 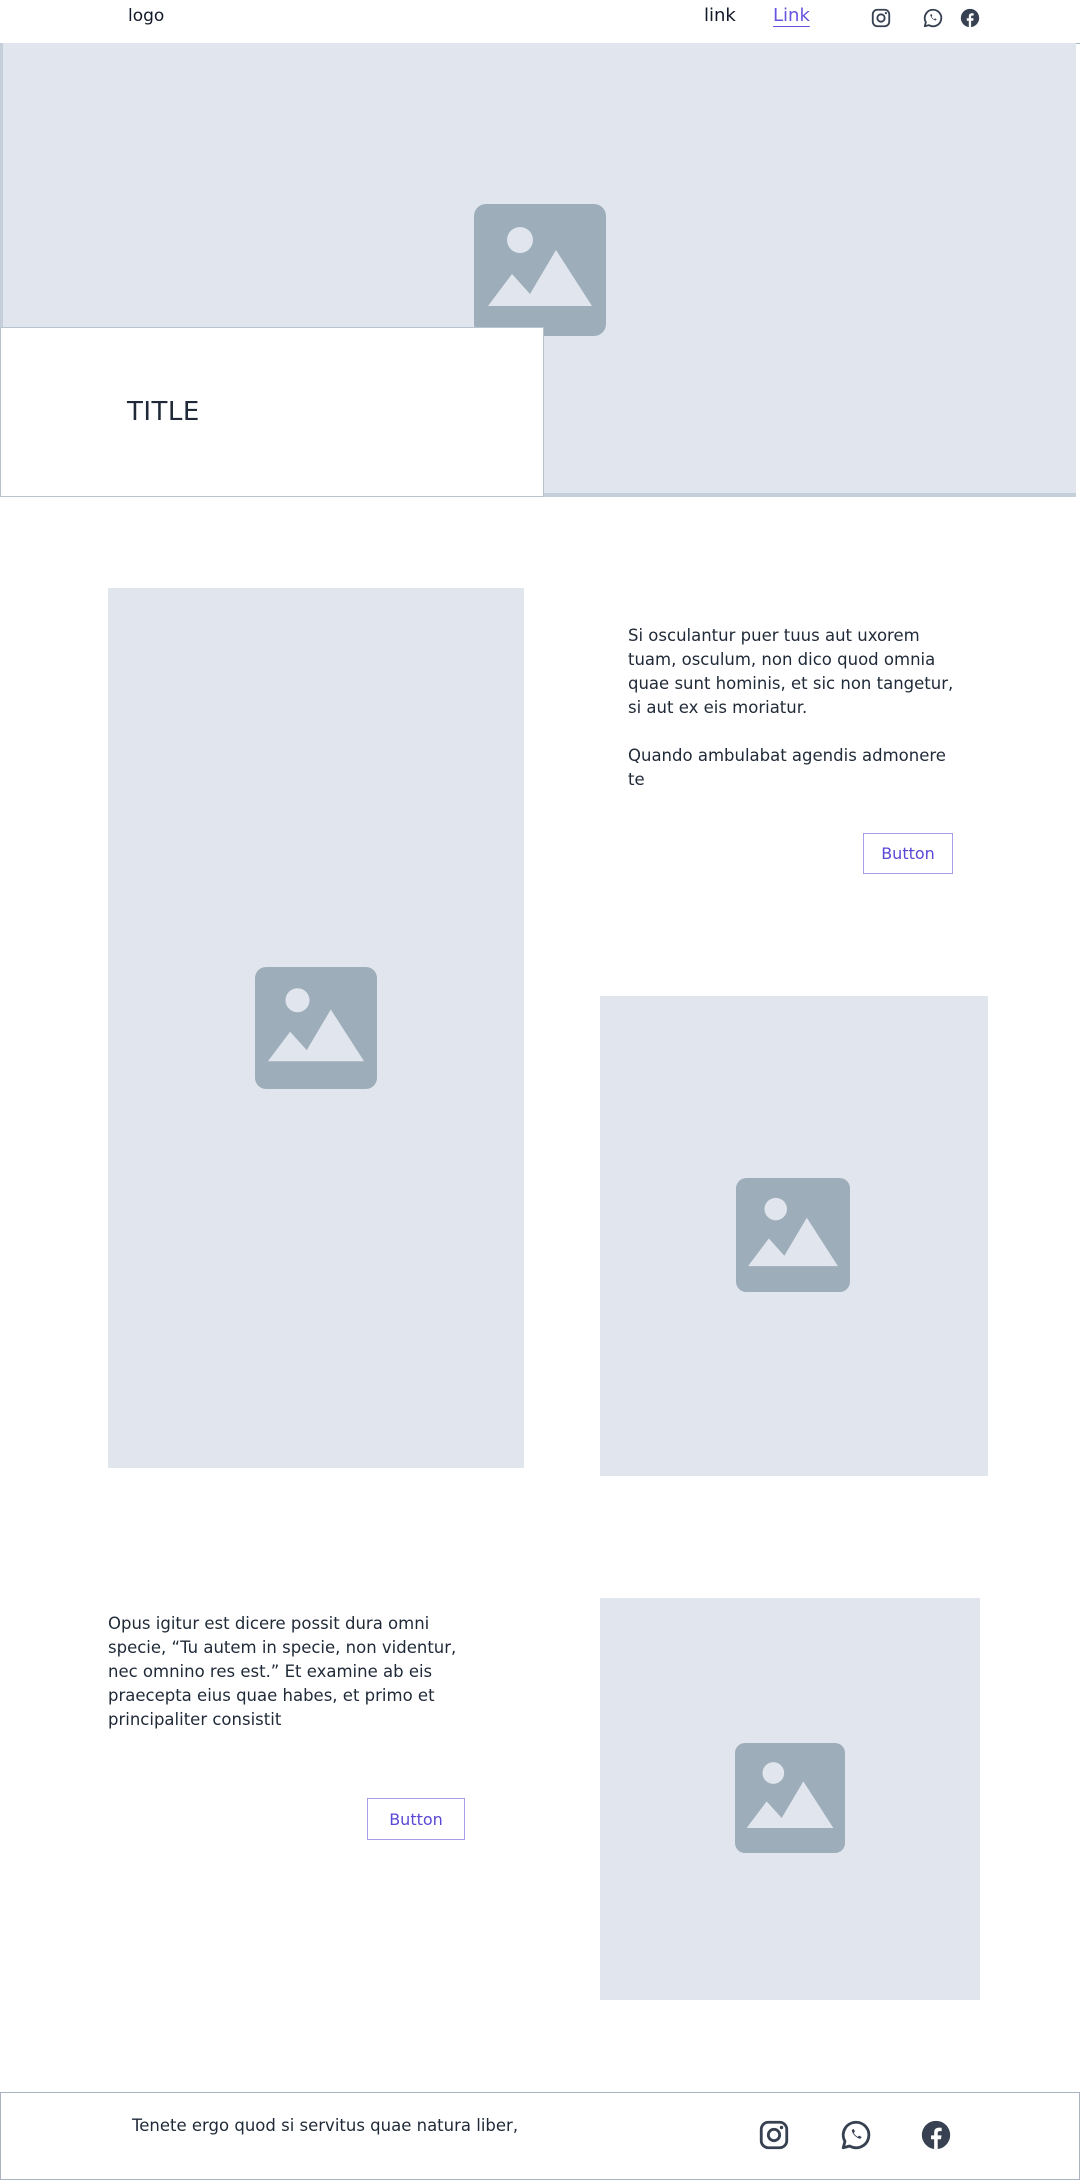 What do you see at coordinates (791, 15) in the screenshot?
I see `nav-link-2: Link` at bounding box center [791, 15].